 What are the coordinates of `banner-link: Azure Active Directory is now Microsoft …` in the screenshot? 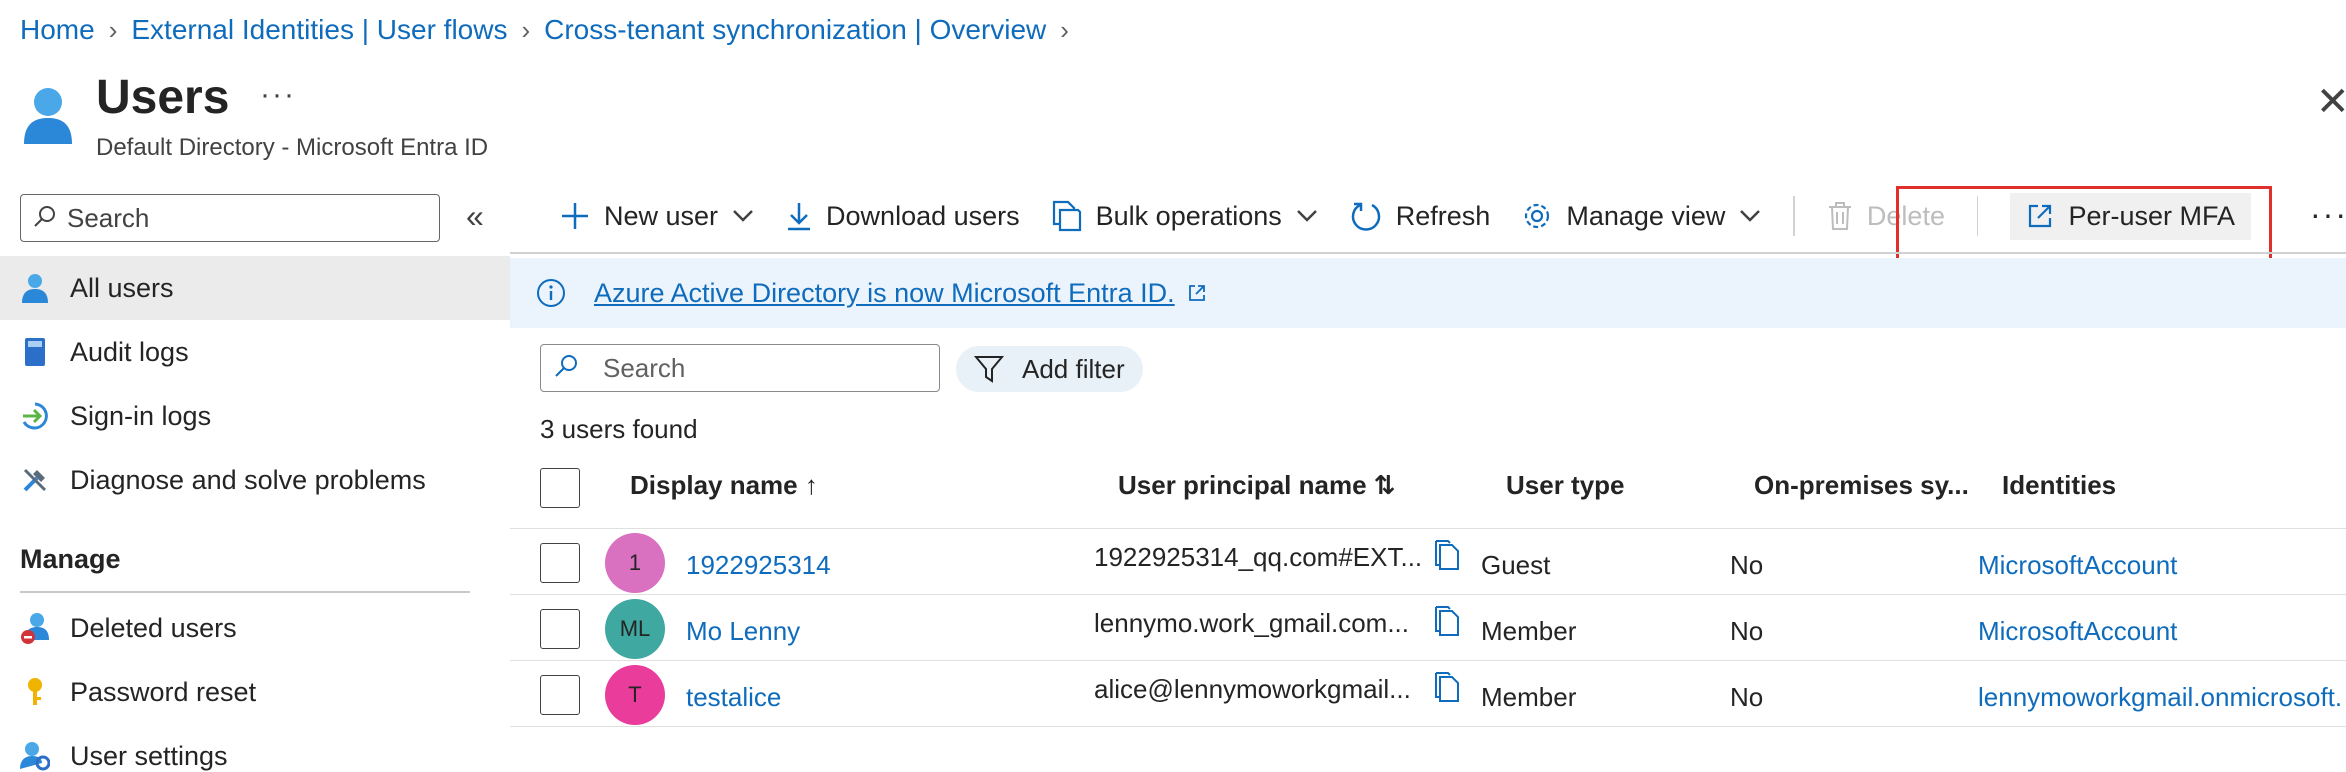 It's located at (884, 293).